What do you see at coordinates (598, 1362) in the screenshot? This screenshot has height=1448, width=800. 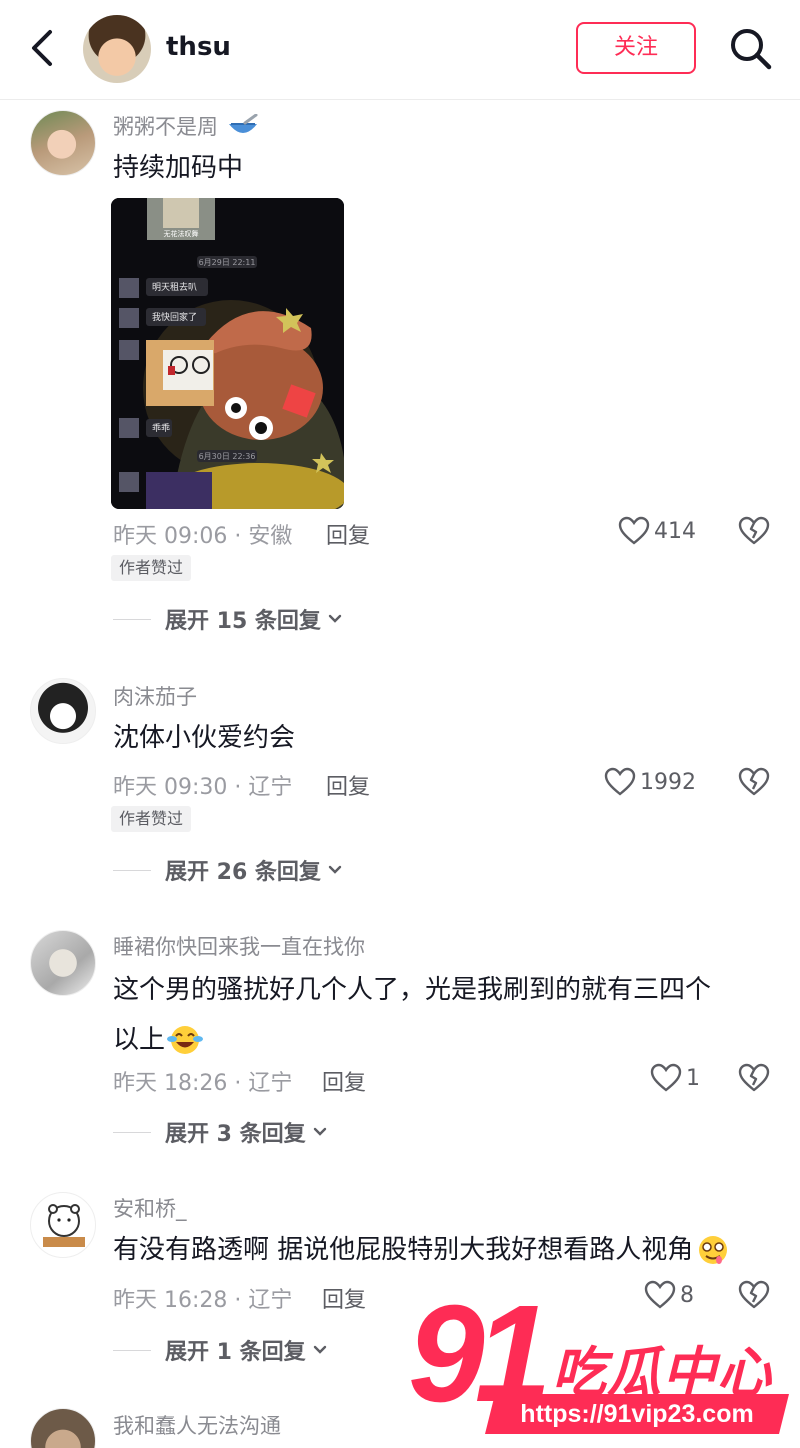 I see `watermark-logo: 91 吃瓜中心 https://91vip23.com` at bounding box center [598, 1362].